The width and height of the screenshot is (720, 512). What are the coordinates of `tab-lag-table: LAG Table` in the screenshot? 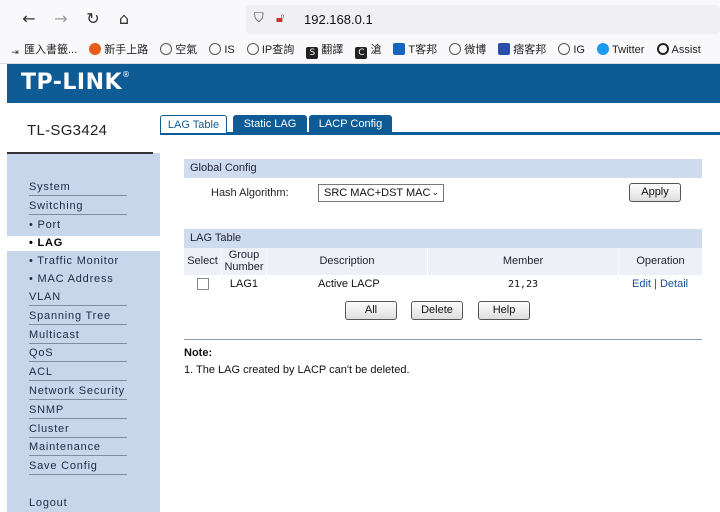 It's located at (193, 124).